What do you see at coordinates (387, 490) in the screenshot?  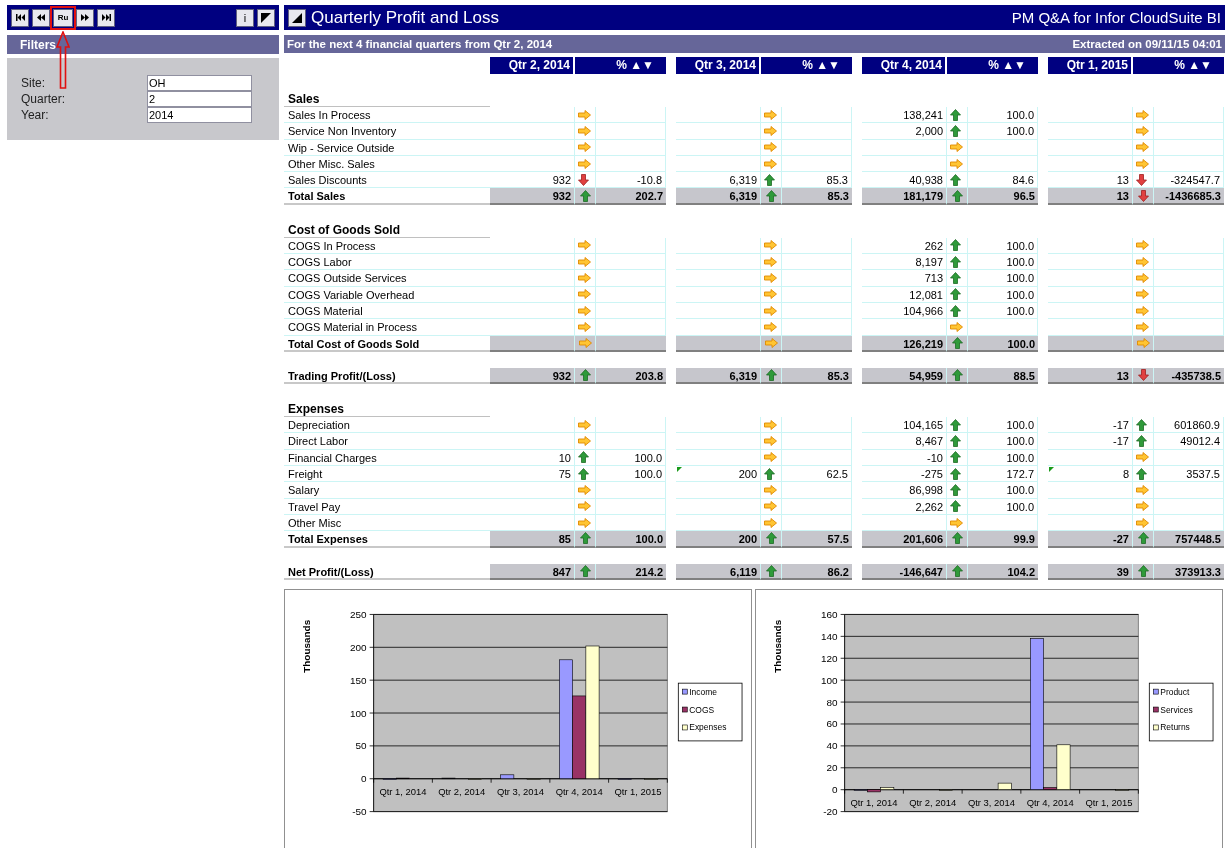 I see `row-label: Salary` at bounding box center [387, 490].